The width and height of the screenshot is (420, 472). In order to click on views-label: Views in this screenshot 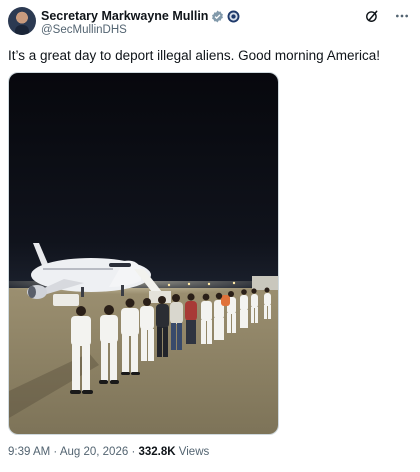, I will do `click(194, 452)`.